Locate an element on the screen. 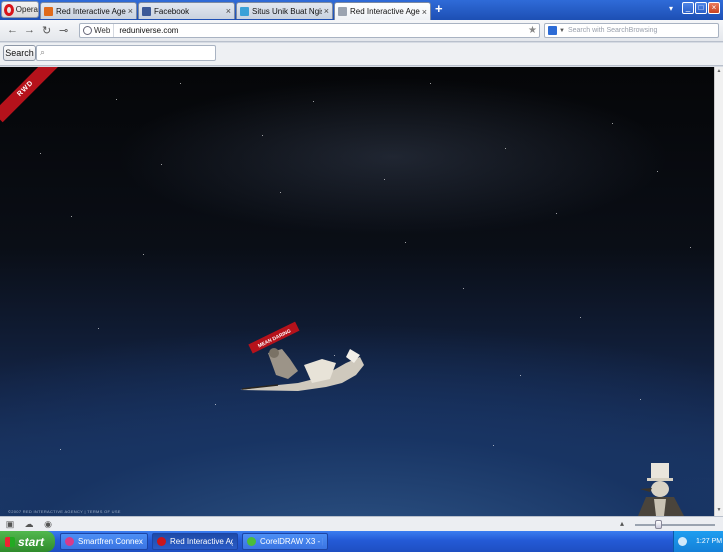 The image size is (723, 552). zoom-slider-handle is located at coordinates (658, 524).